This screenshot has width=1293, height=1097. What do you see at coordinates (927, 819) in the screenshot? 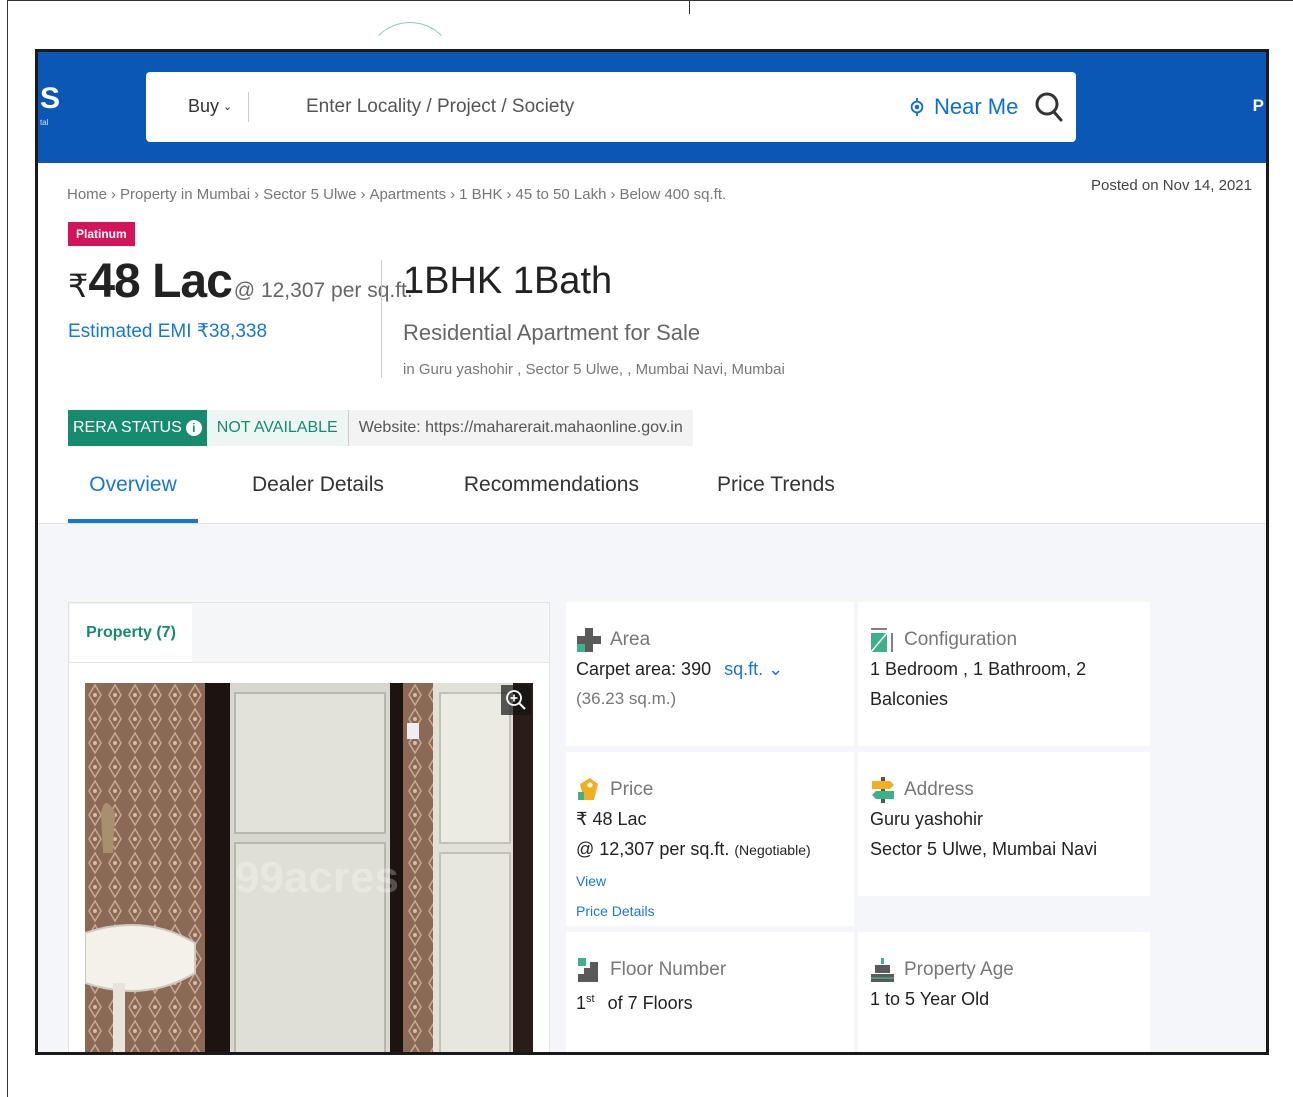
I see `address-line1: Guru yashohir` at bounding box center [927, 819].